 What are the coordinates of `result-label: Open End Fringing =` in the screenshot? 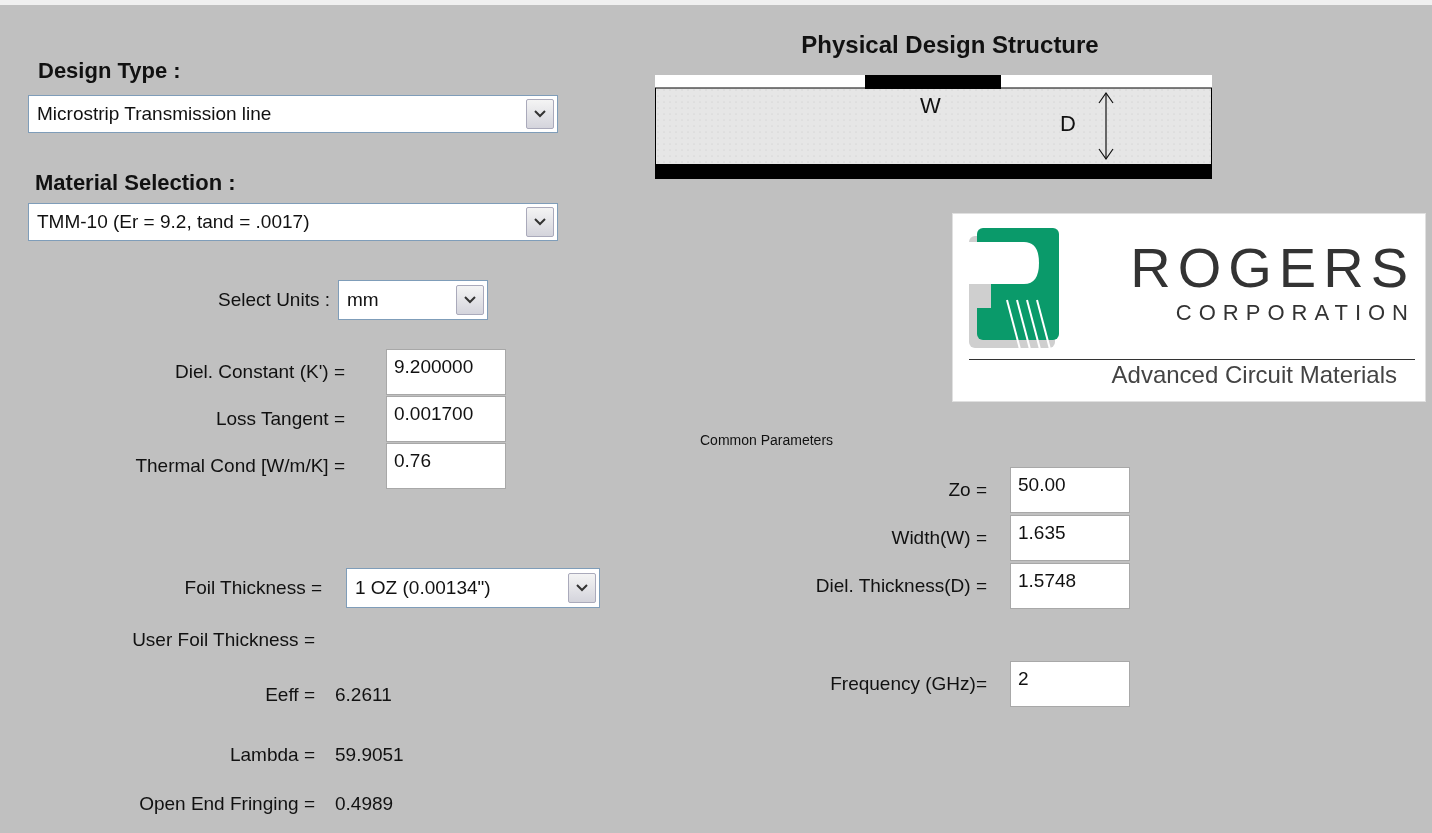 It's located at (226, 804).